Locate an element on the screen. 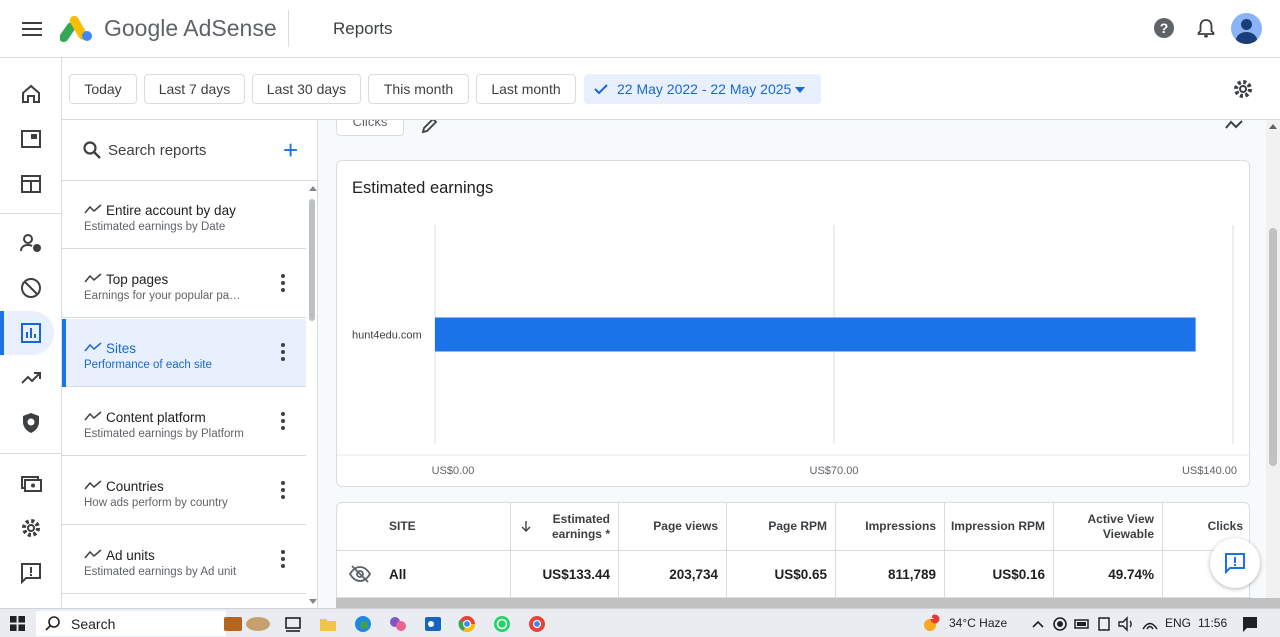 Image resolution: width=1280 pixels, height=637 pixels. privacy-messaging-icon is located at coordinates (31, 243).